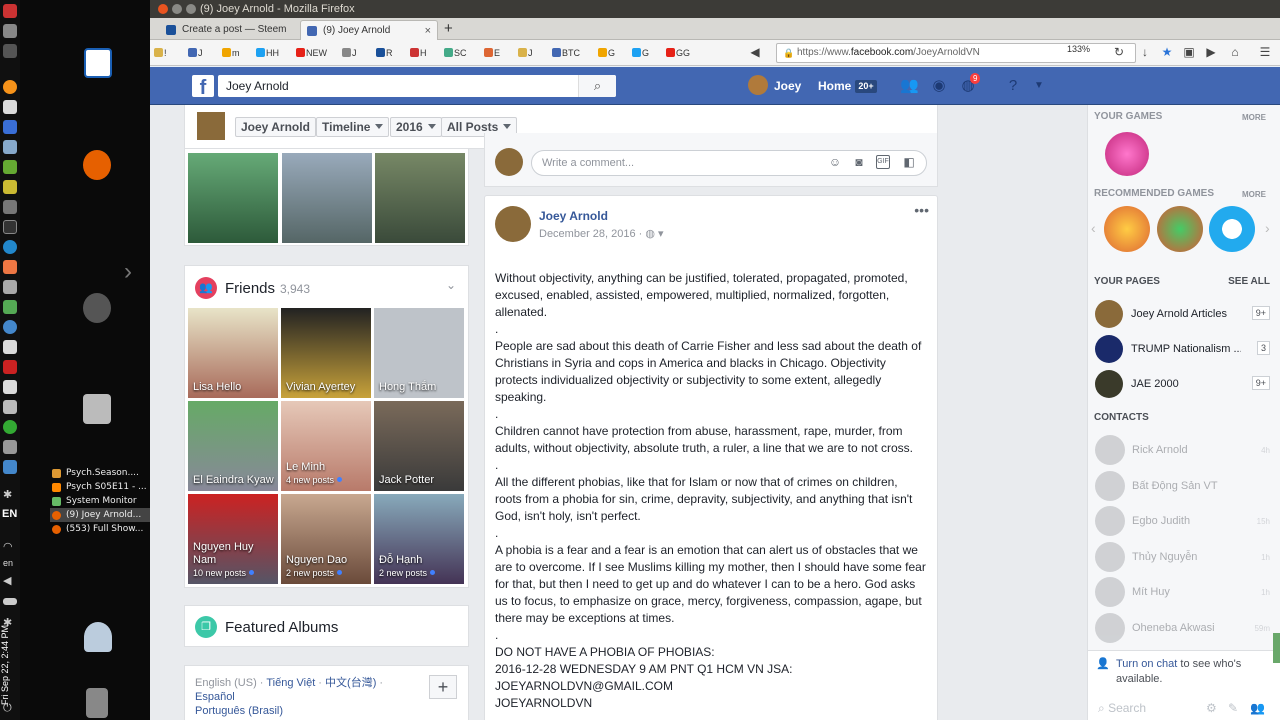 The width and height of the screenshot is (1280, 720). What do you see at coordinates (566, 53) in the screenshot?
I see `bookmark-item: BTC` at bounding box center [566, 53].